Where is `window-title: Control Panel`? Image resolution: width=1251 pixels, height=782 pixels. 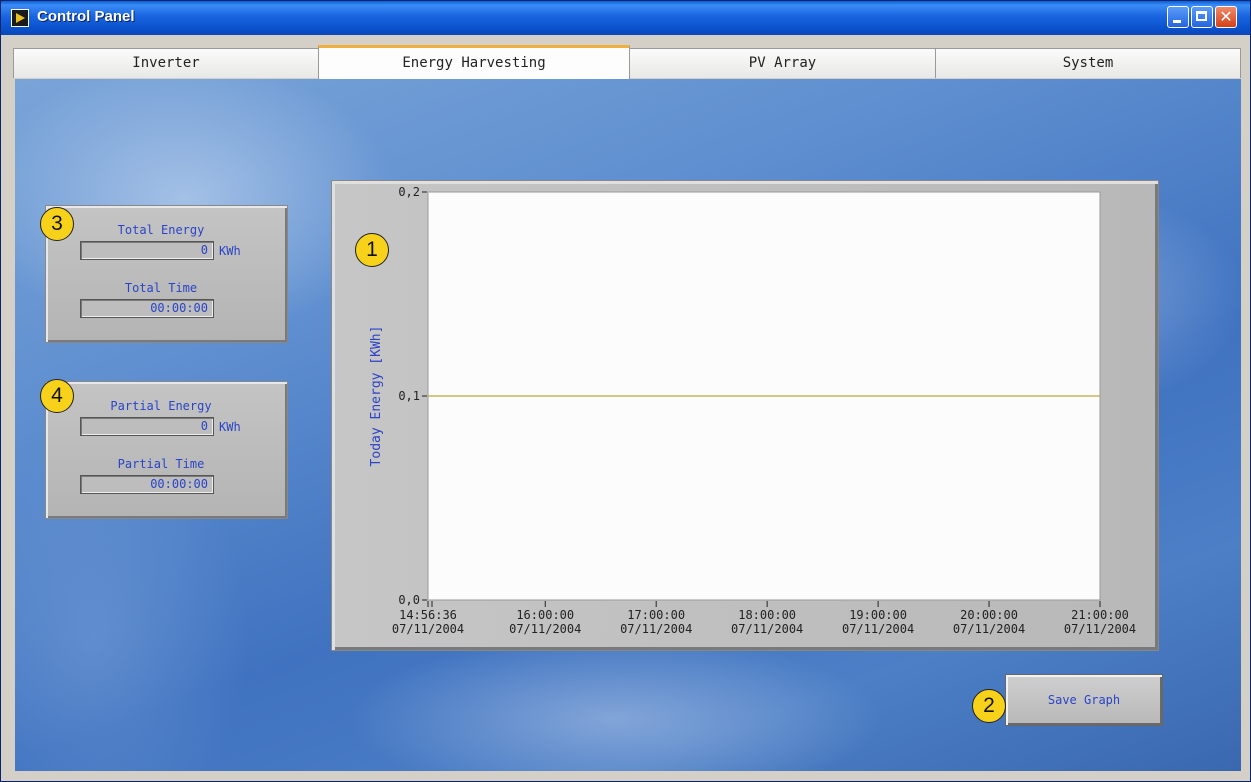
window-title: Control Panel is located at coordinates (86, 16).